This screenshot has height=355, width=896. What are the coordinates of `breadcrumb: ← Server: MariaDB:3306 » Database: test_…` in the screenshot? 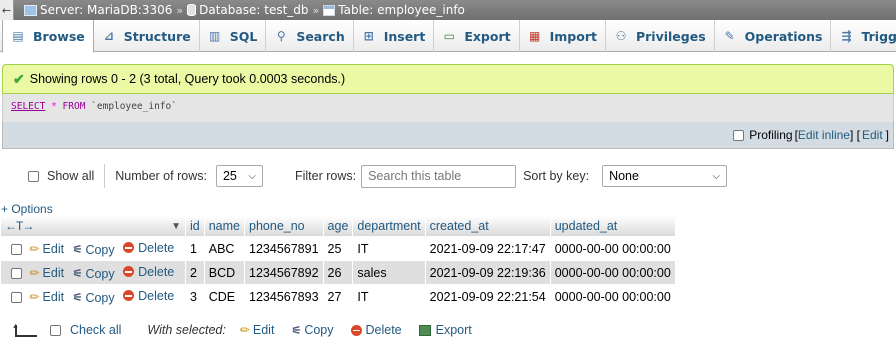 It's located at (448, 10).